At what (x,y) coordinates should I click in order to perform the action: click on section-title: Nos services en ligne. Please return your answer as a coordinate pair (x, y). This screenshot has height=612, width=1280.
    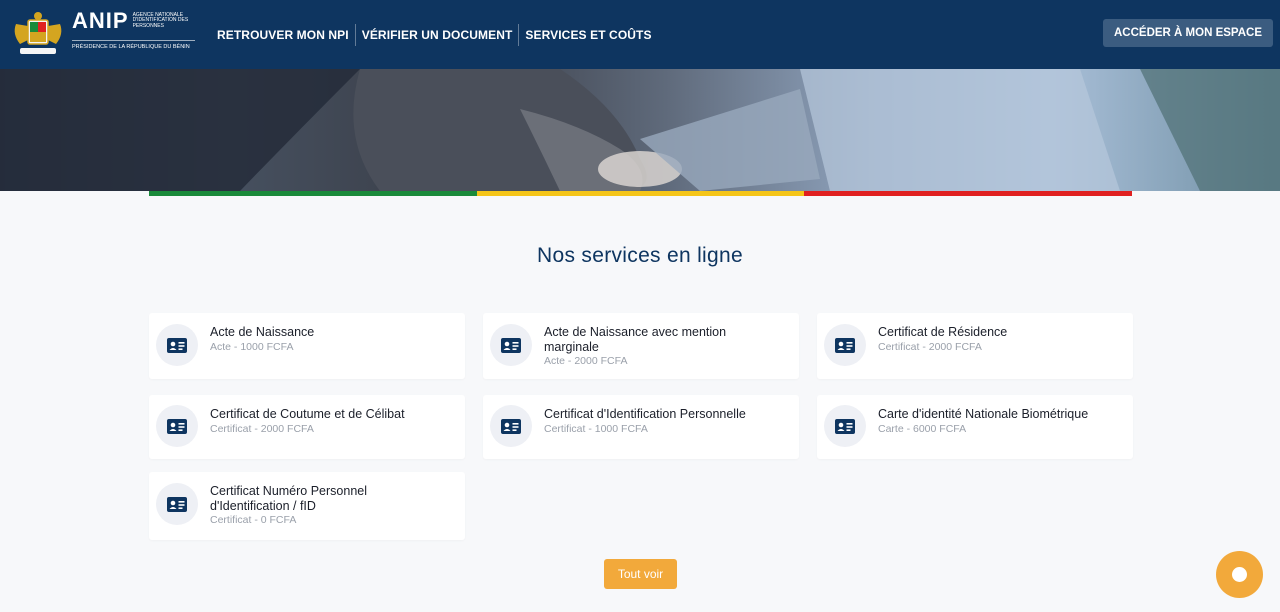
    Looking at the image, I should click on (640, 255).